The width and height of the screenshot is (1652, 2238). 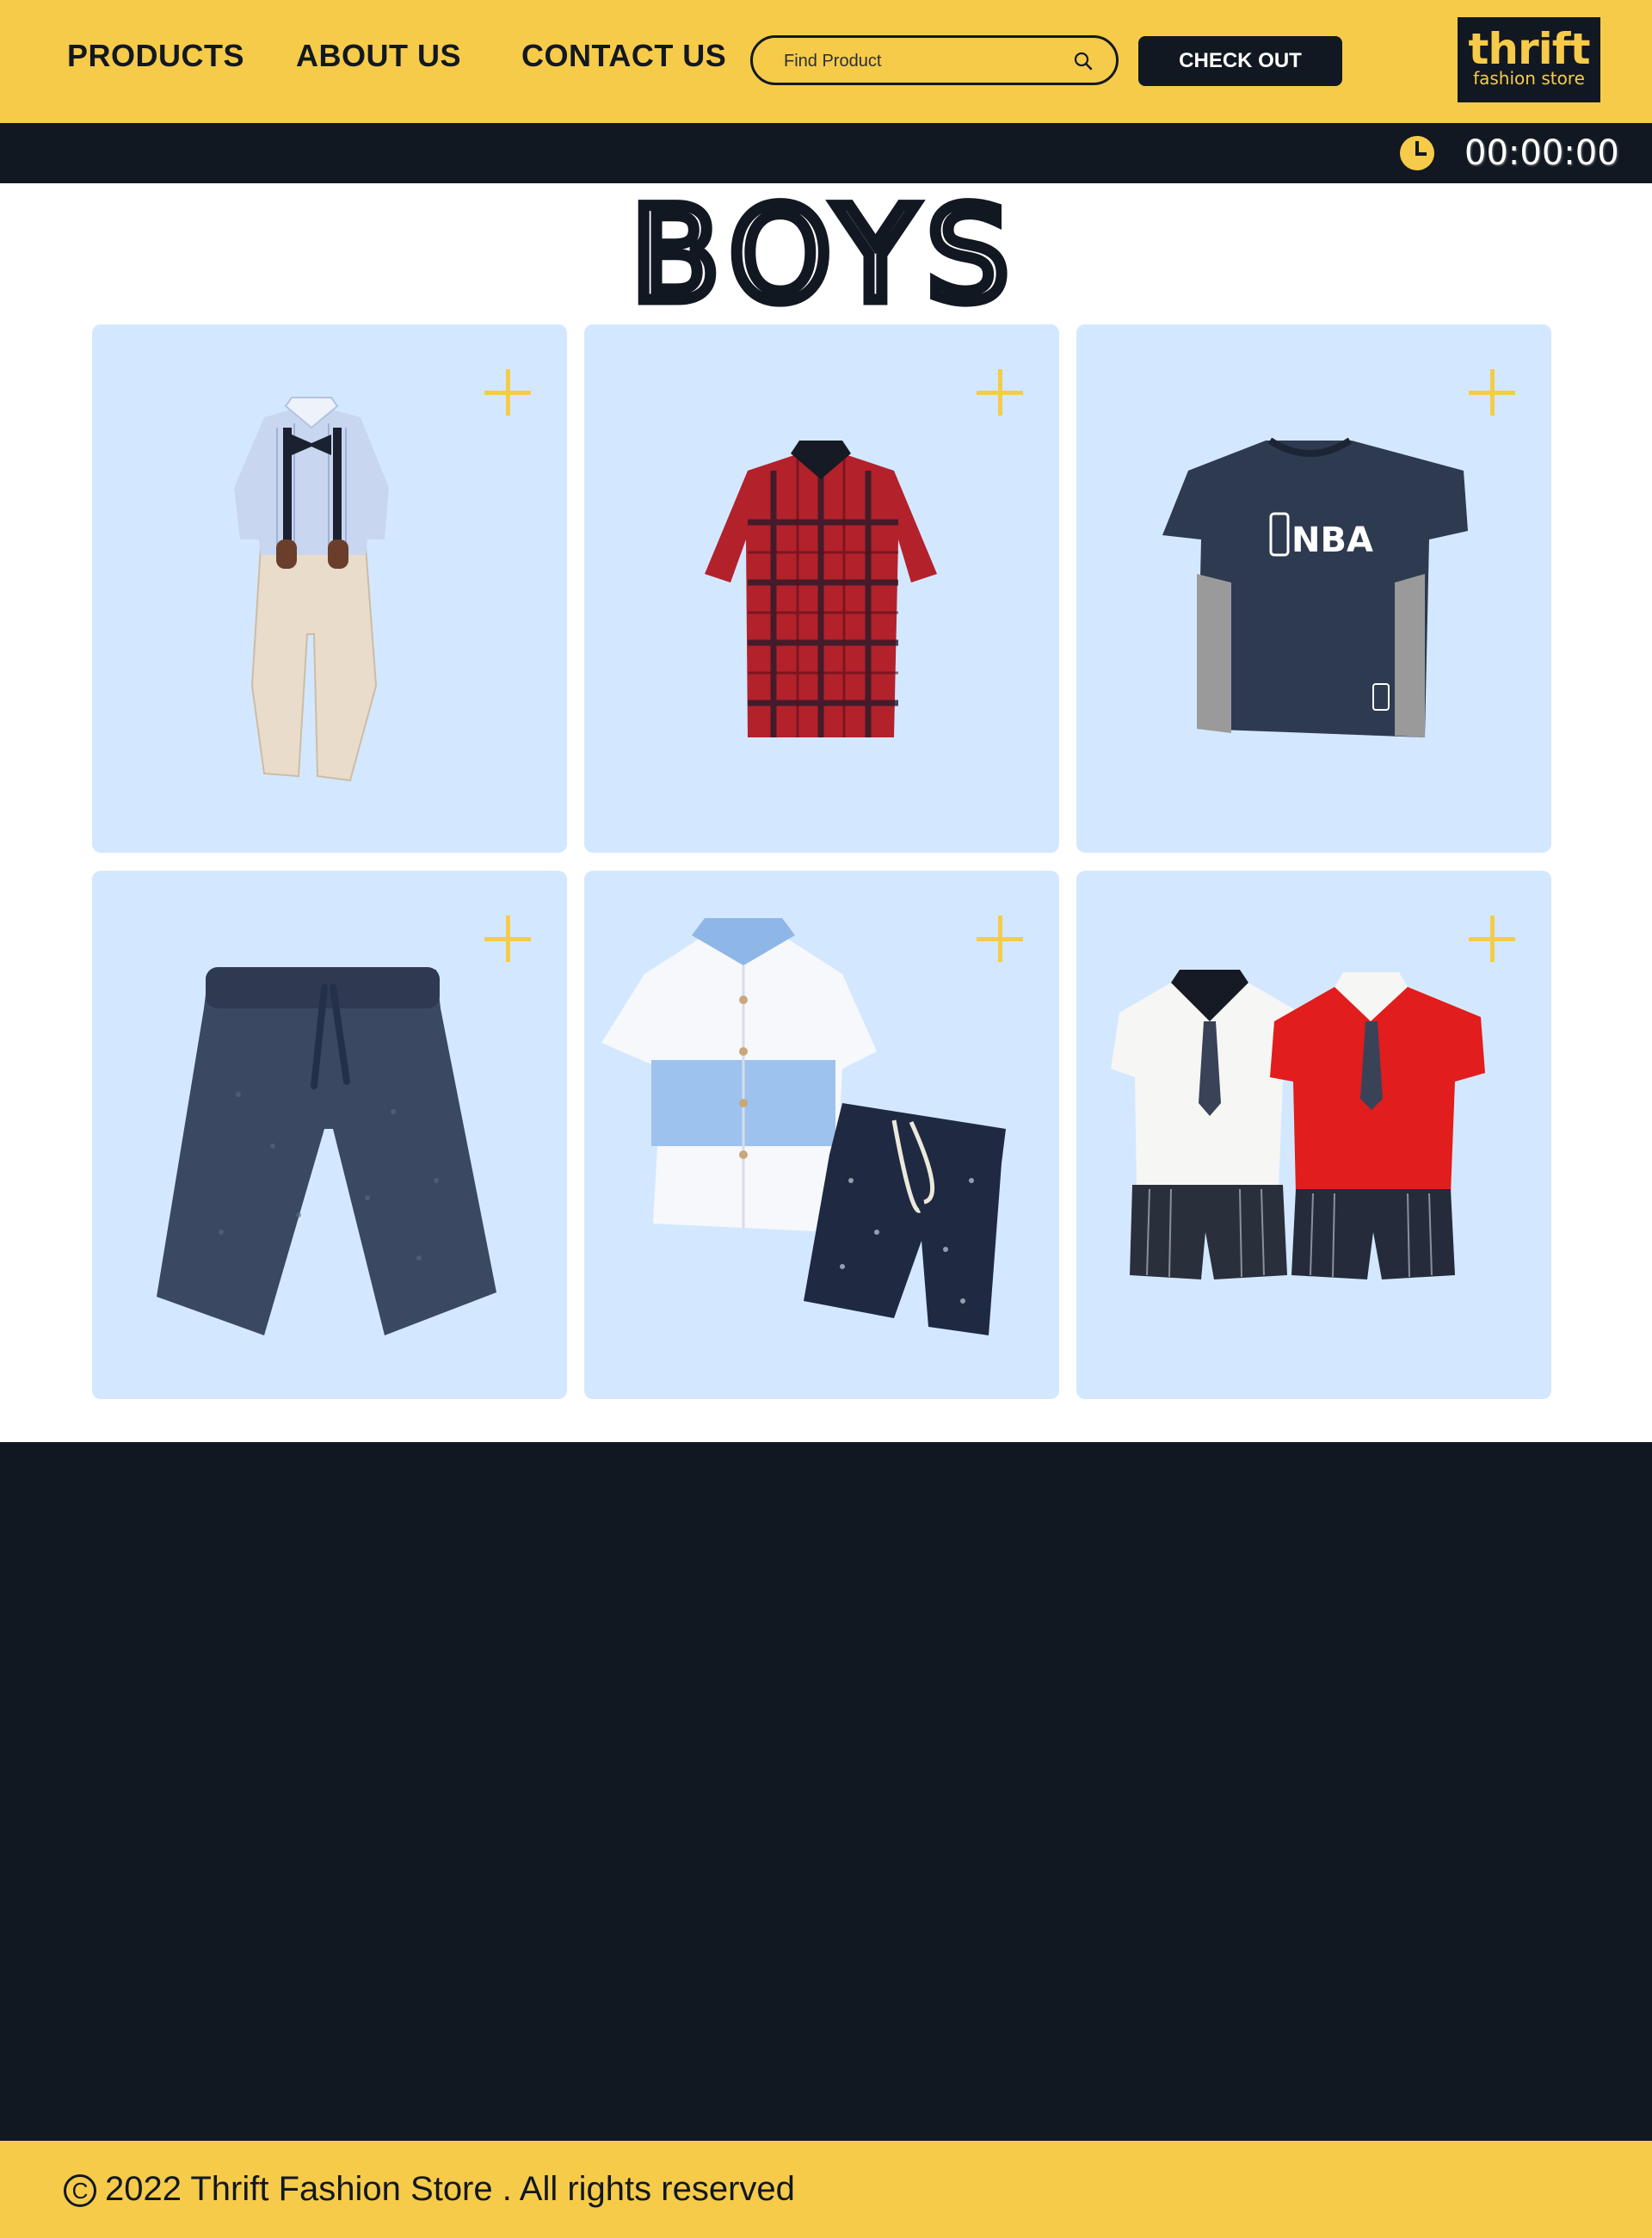 What do you see at coordinates (155, 56) in the screenshot?
I see `nav-products: PRODUCTS` at bounding box center [155, 56].